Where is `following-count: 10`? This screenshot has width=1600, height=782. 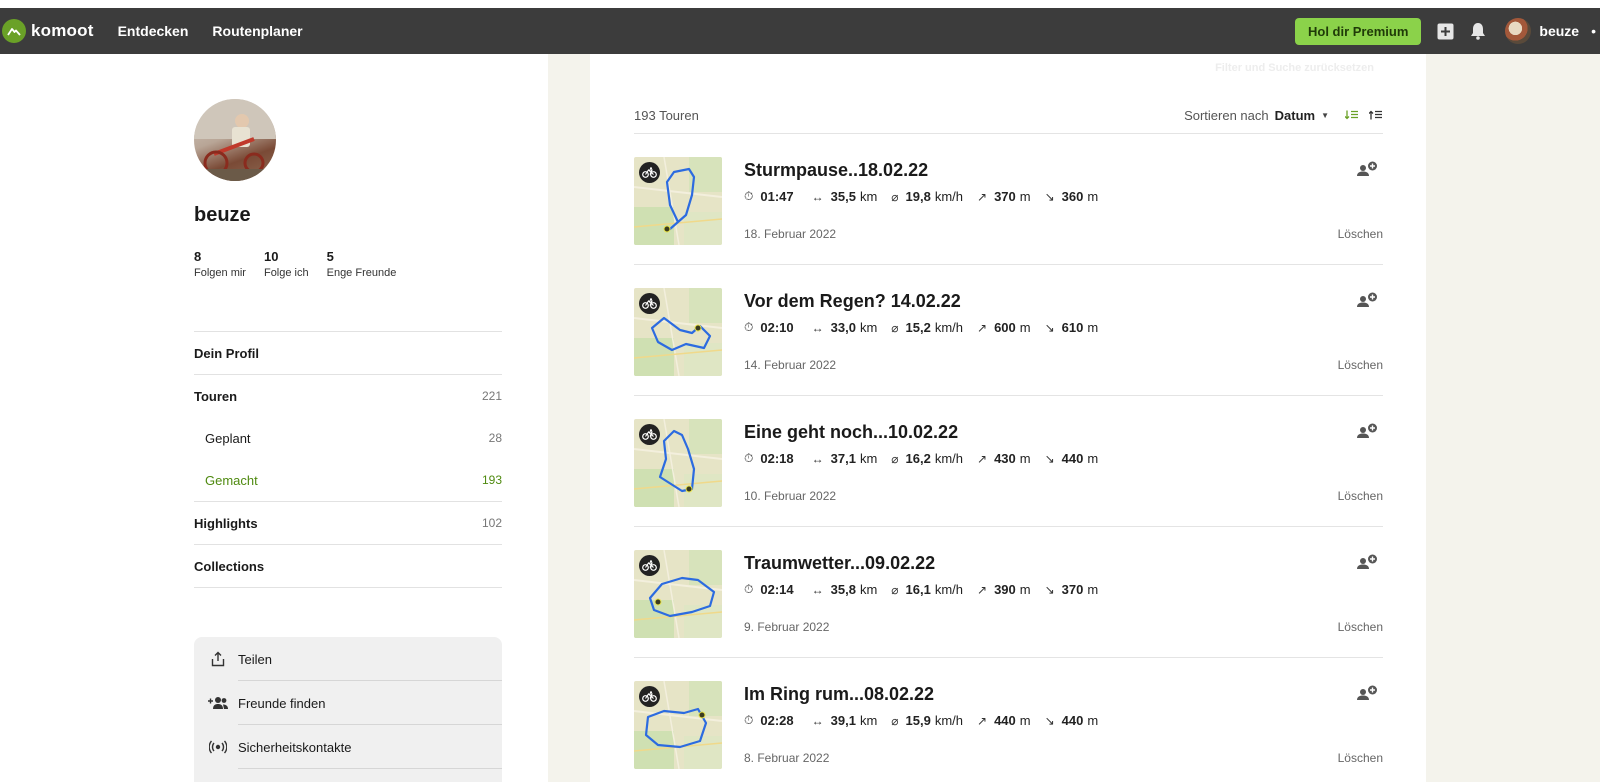 following-count: 10 is located at coordinates (271, 256).